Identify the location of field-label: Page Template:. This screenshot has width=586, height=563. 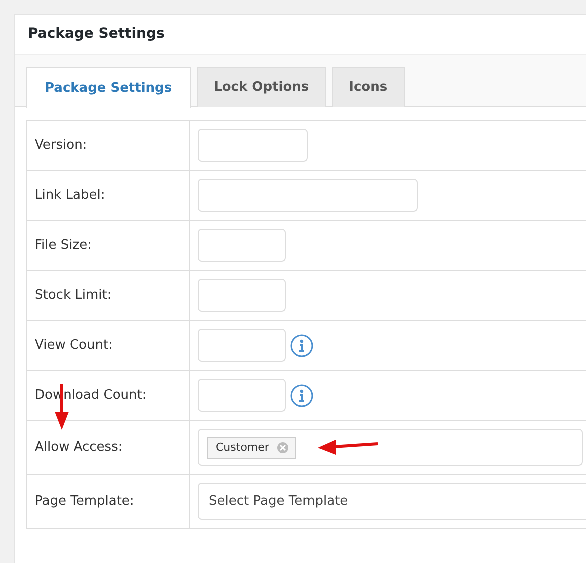
(84, 501).